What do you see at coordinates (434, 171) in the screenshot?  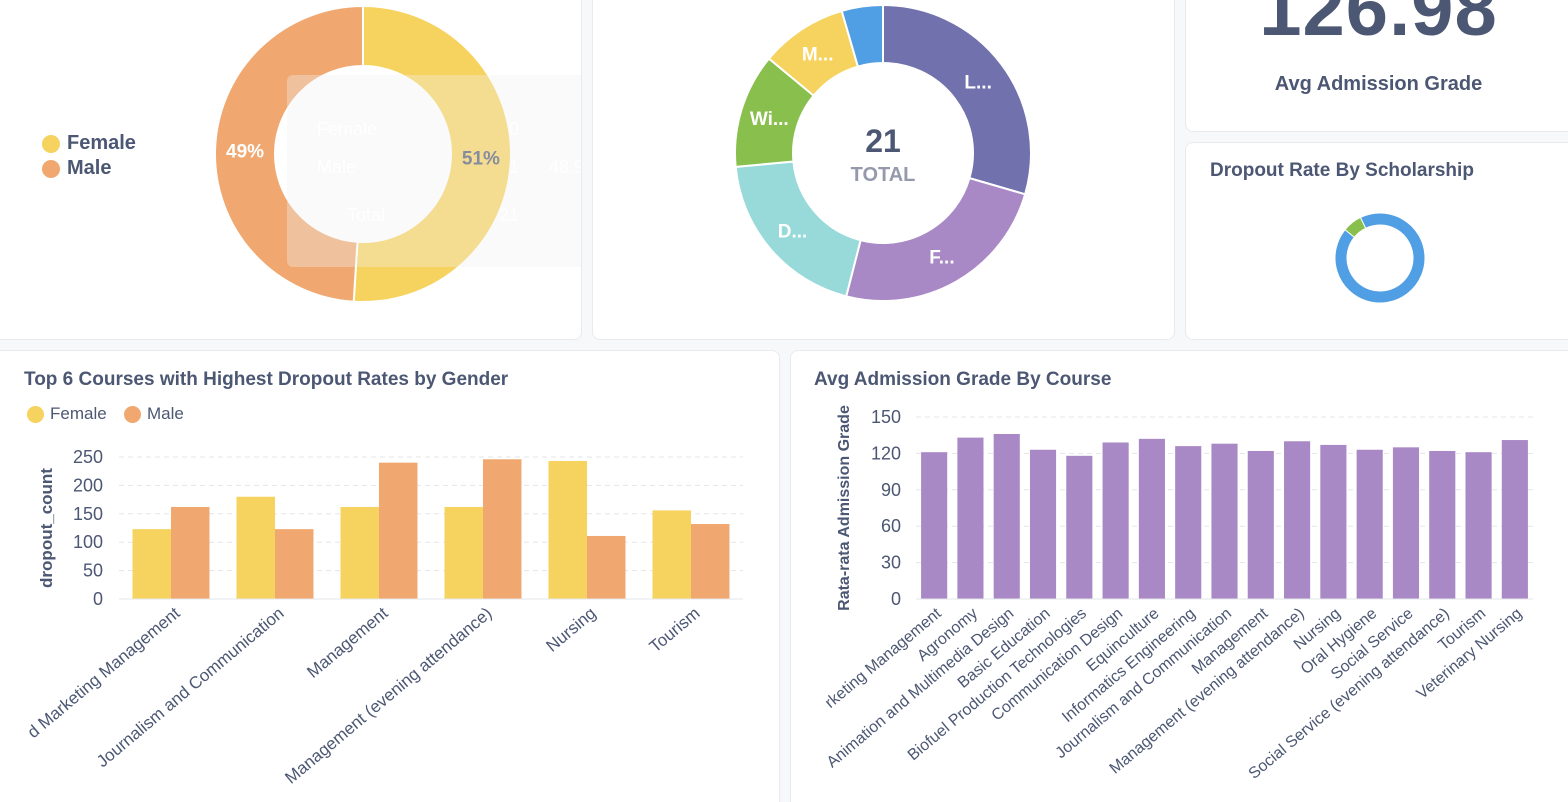 I see `ghost-tooltip: Female 0 Male 1 48.98% Total 21` at bounding box center [434, 171].